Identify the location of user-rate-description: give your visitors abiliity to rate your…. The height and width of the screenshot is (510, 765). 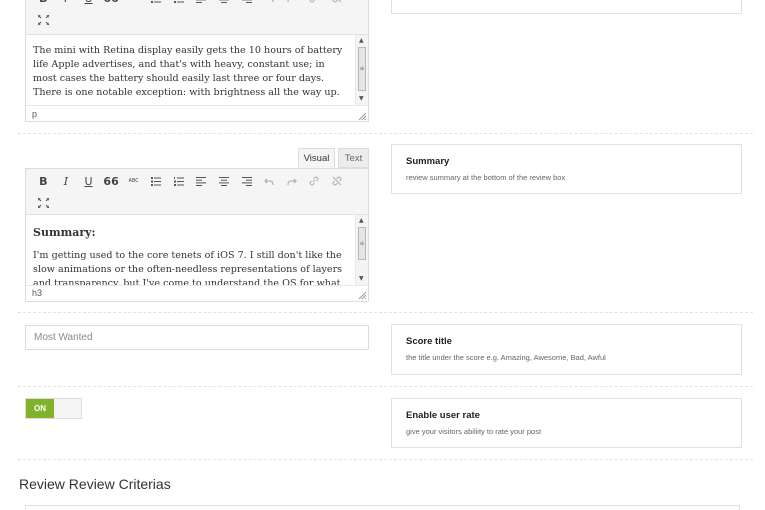
(474, 431).